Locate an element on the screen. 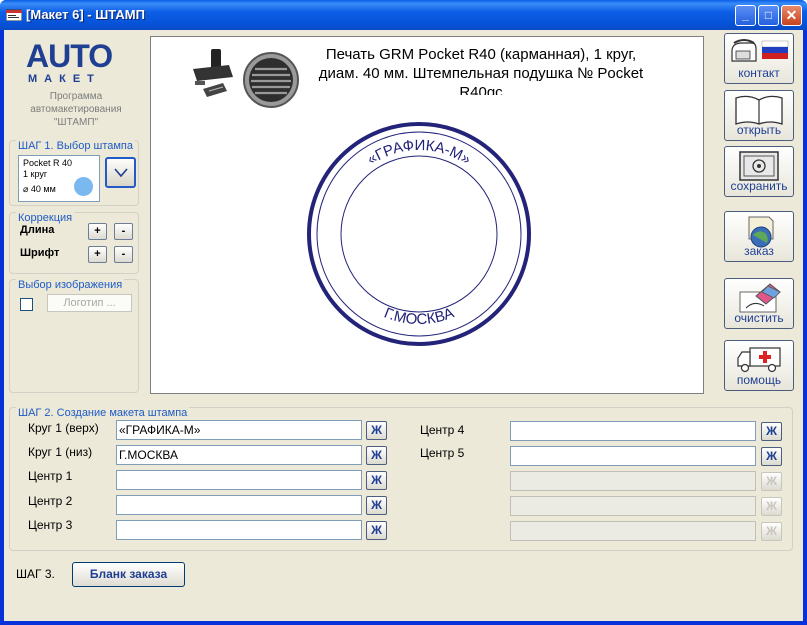 The image size is (807, 625). stamp-top-text: «ГРАФИКА-М» is located at coordinates (419, 152).